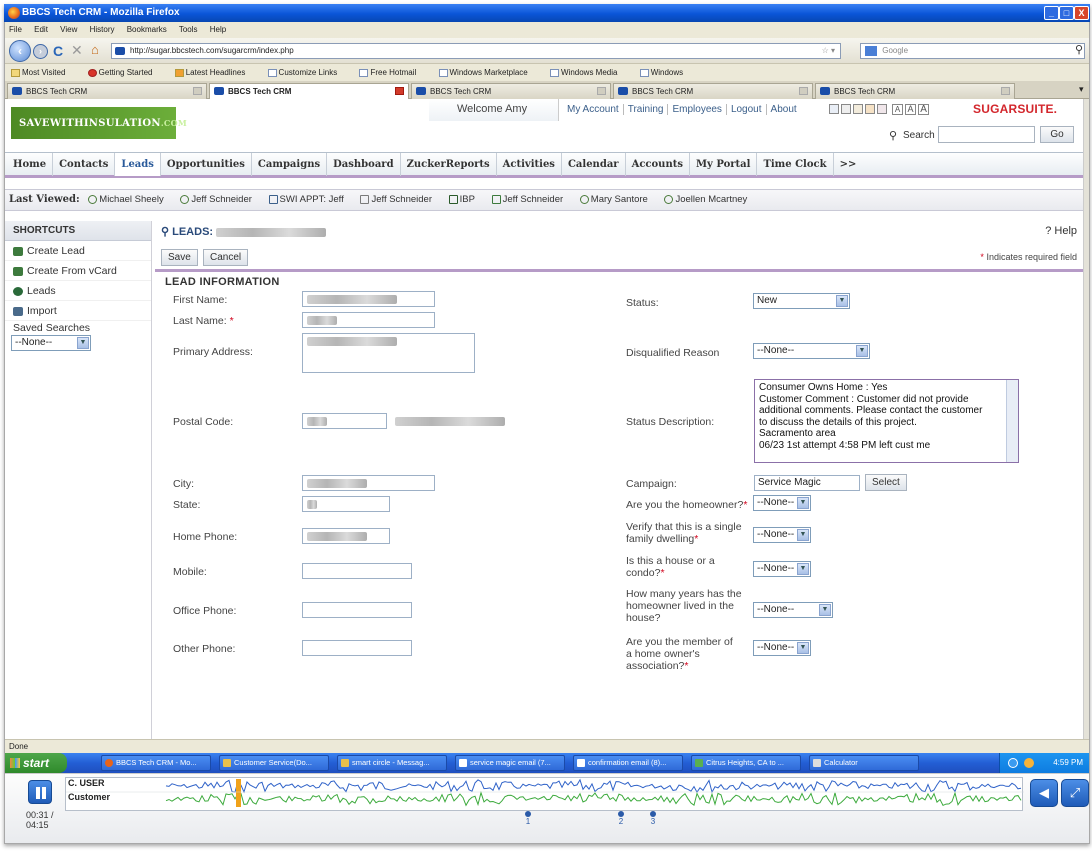  I want to click on create-from-vcard-link: Create From vCard, so click(78, 271).